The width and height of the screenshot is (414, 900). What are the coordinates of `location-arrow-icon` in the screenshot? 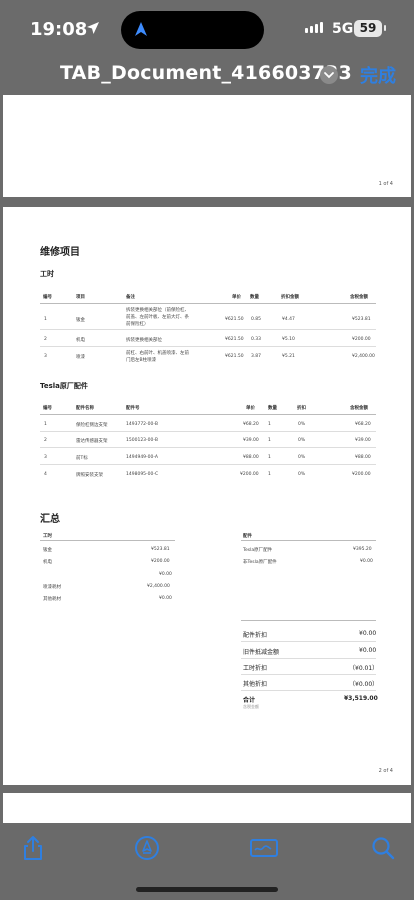 It's located at (93, 28).